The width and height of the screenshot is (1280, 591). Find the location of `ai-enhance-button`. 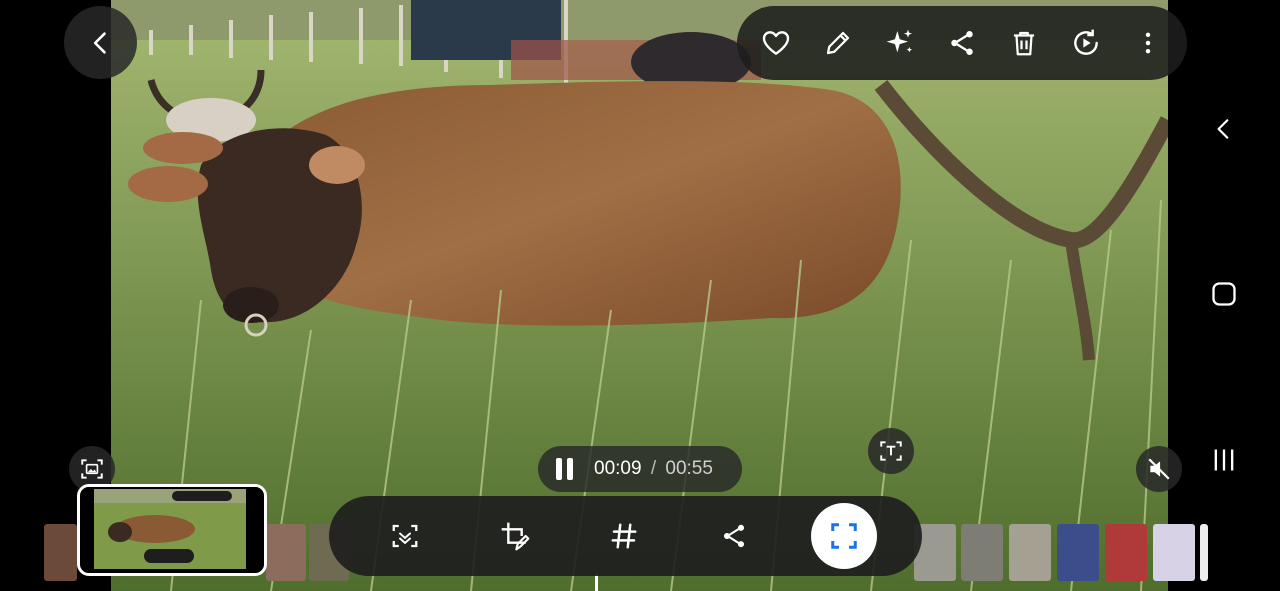

ai-enhance-button is located at coordinates (900, 43).